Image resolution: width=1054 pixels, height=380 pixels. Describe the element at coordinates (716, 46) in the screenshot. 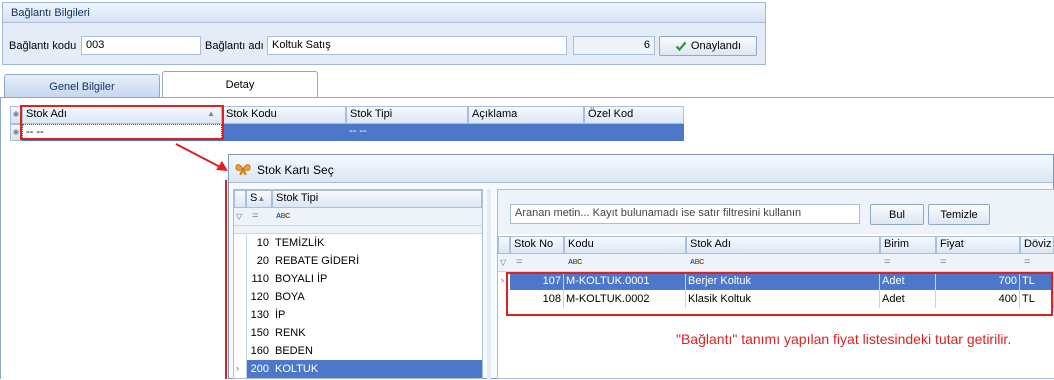

I see `approved-label: Onaylandı` at that location.